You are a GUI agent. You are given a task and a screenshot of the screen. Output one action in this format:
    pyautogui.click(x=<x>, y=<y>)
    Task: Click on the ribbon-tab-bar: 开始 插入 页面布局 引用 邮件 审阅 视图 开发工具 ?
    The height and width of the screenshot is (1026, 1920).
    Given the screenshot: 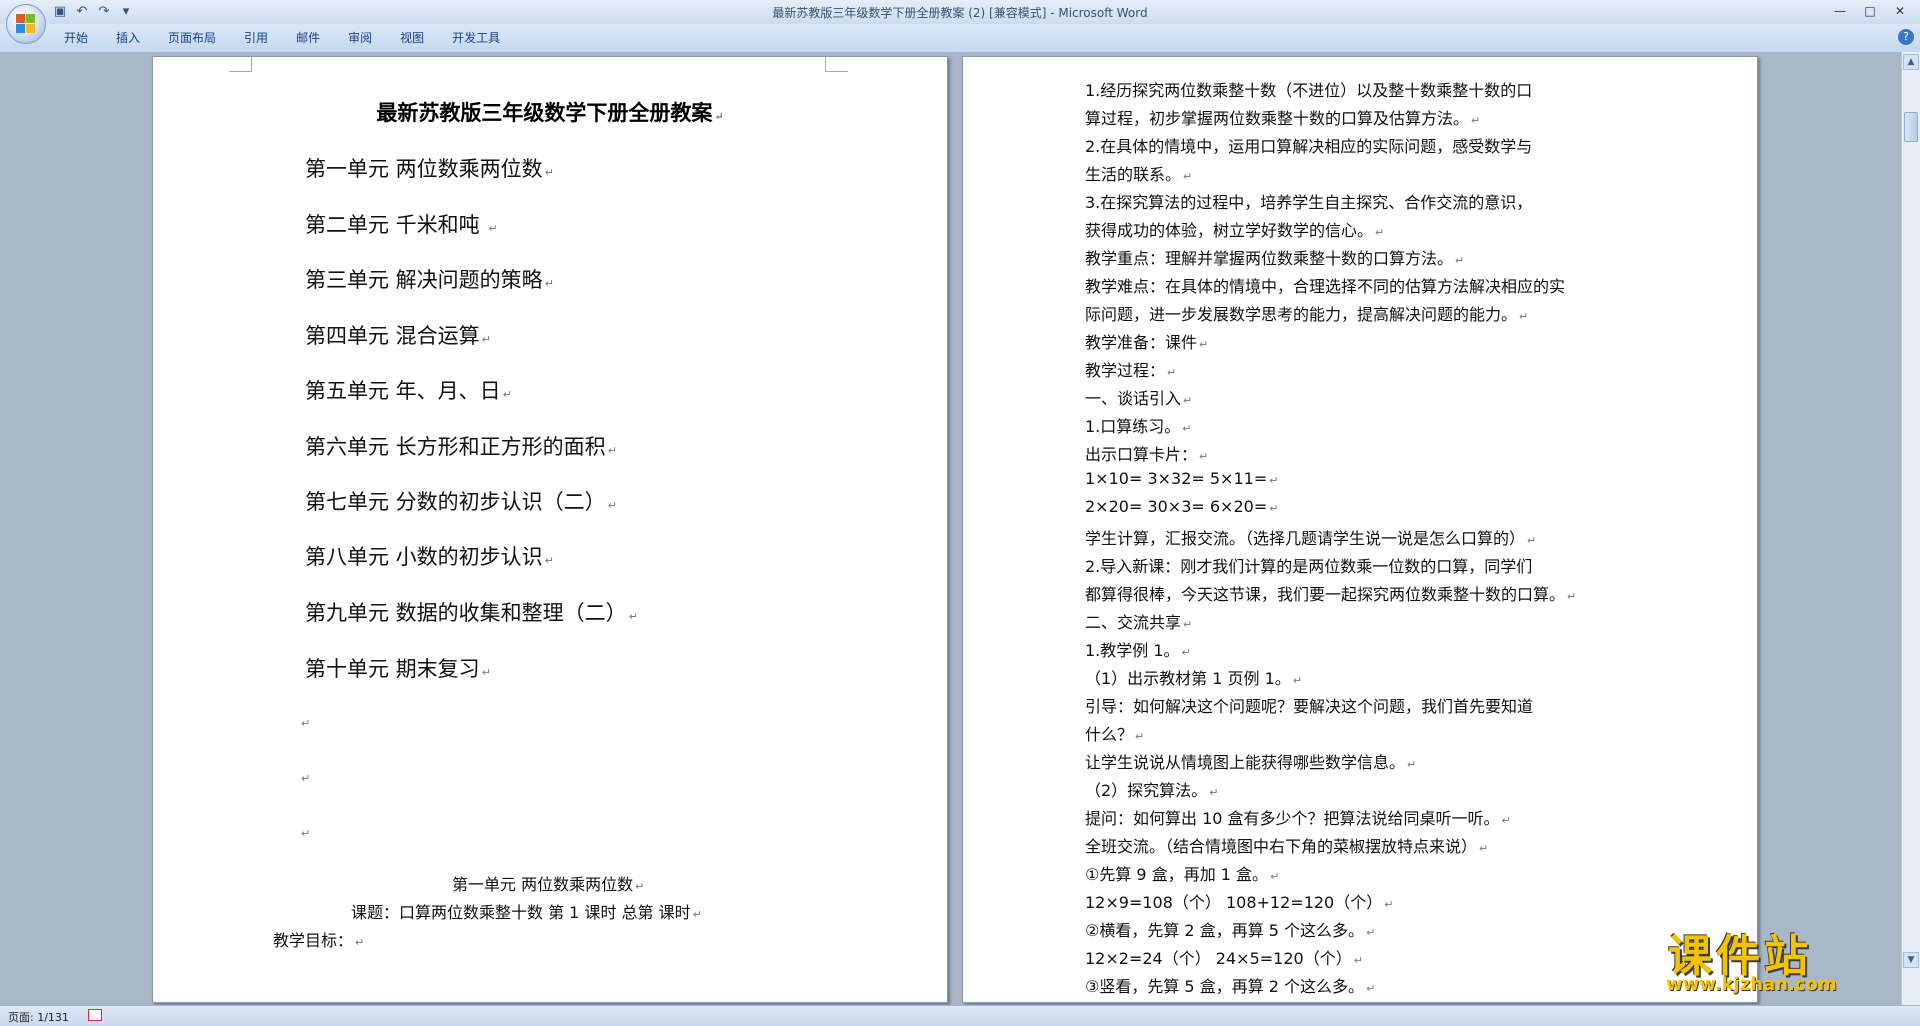 What is the action you would take?
    pyautogui.click(x=960, y=38)
    